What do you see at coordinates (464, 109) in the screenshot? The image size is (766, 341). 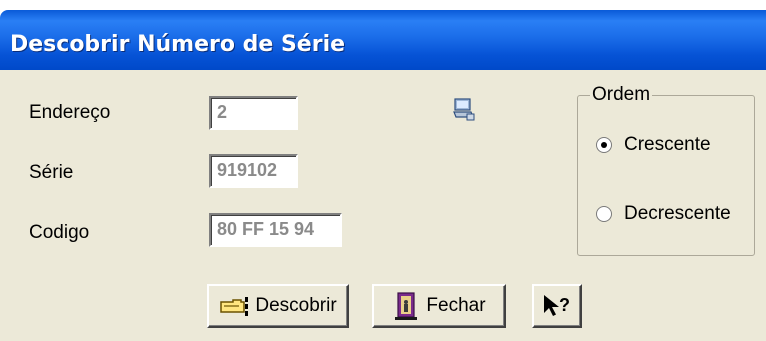 I see `computer-icon` at bounding box center [464, 109].